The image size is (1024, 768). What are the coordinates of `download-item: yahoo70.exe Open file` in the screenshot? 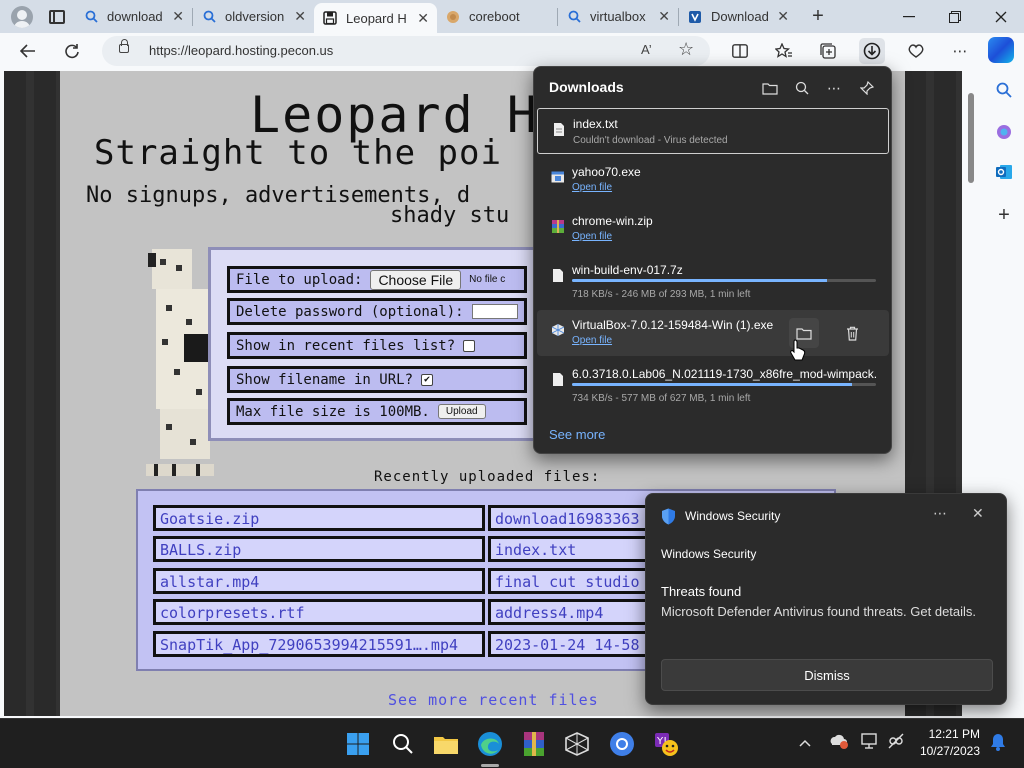 It's located at (713, 180).